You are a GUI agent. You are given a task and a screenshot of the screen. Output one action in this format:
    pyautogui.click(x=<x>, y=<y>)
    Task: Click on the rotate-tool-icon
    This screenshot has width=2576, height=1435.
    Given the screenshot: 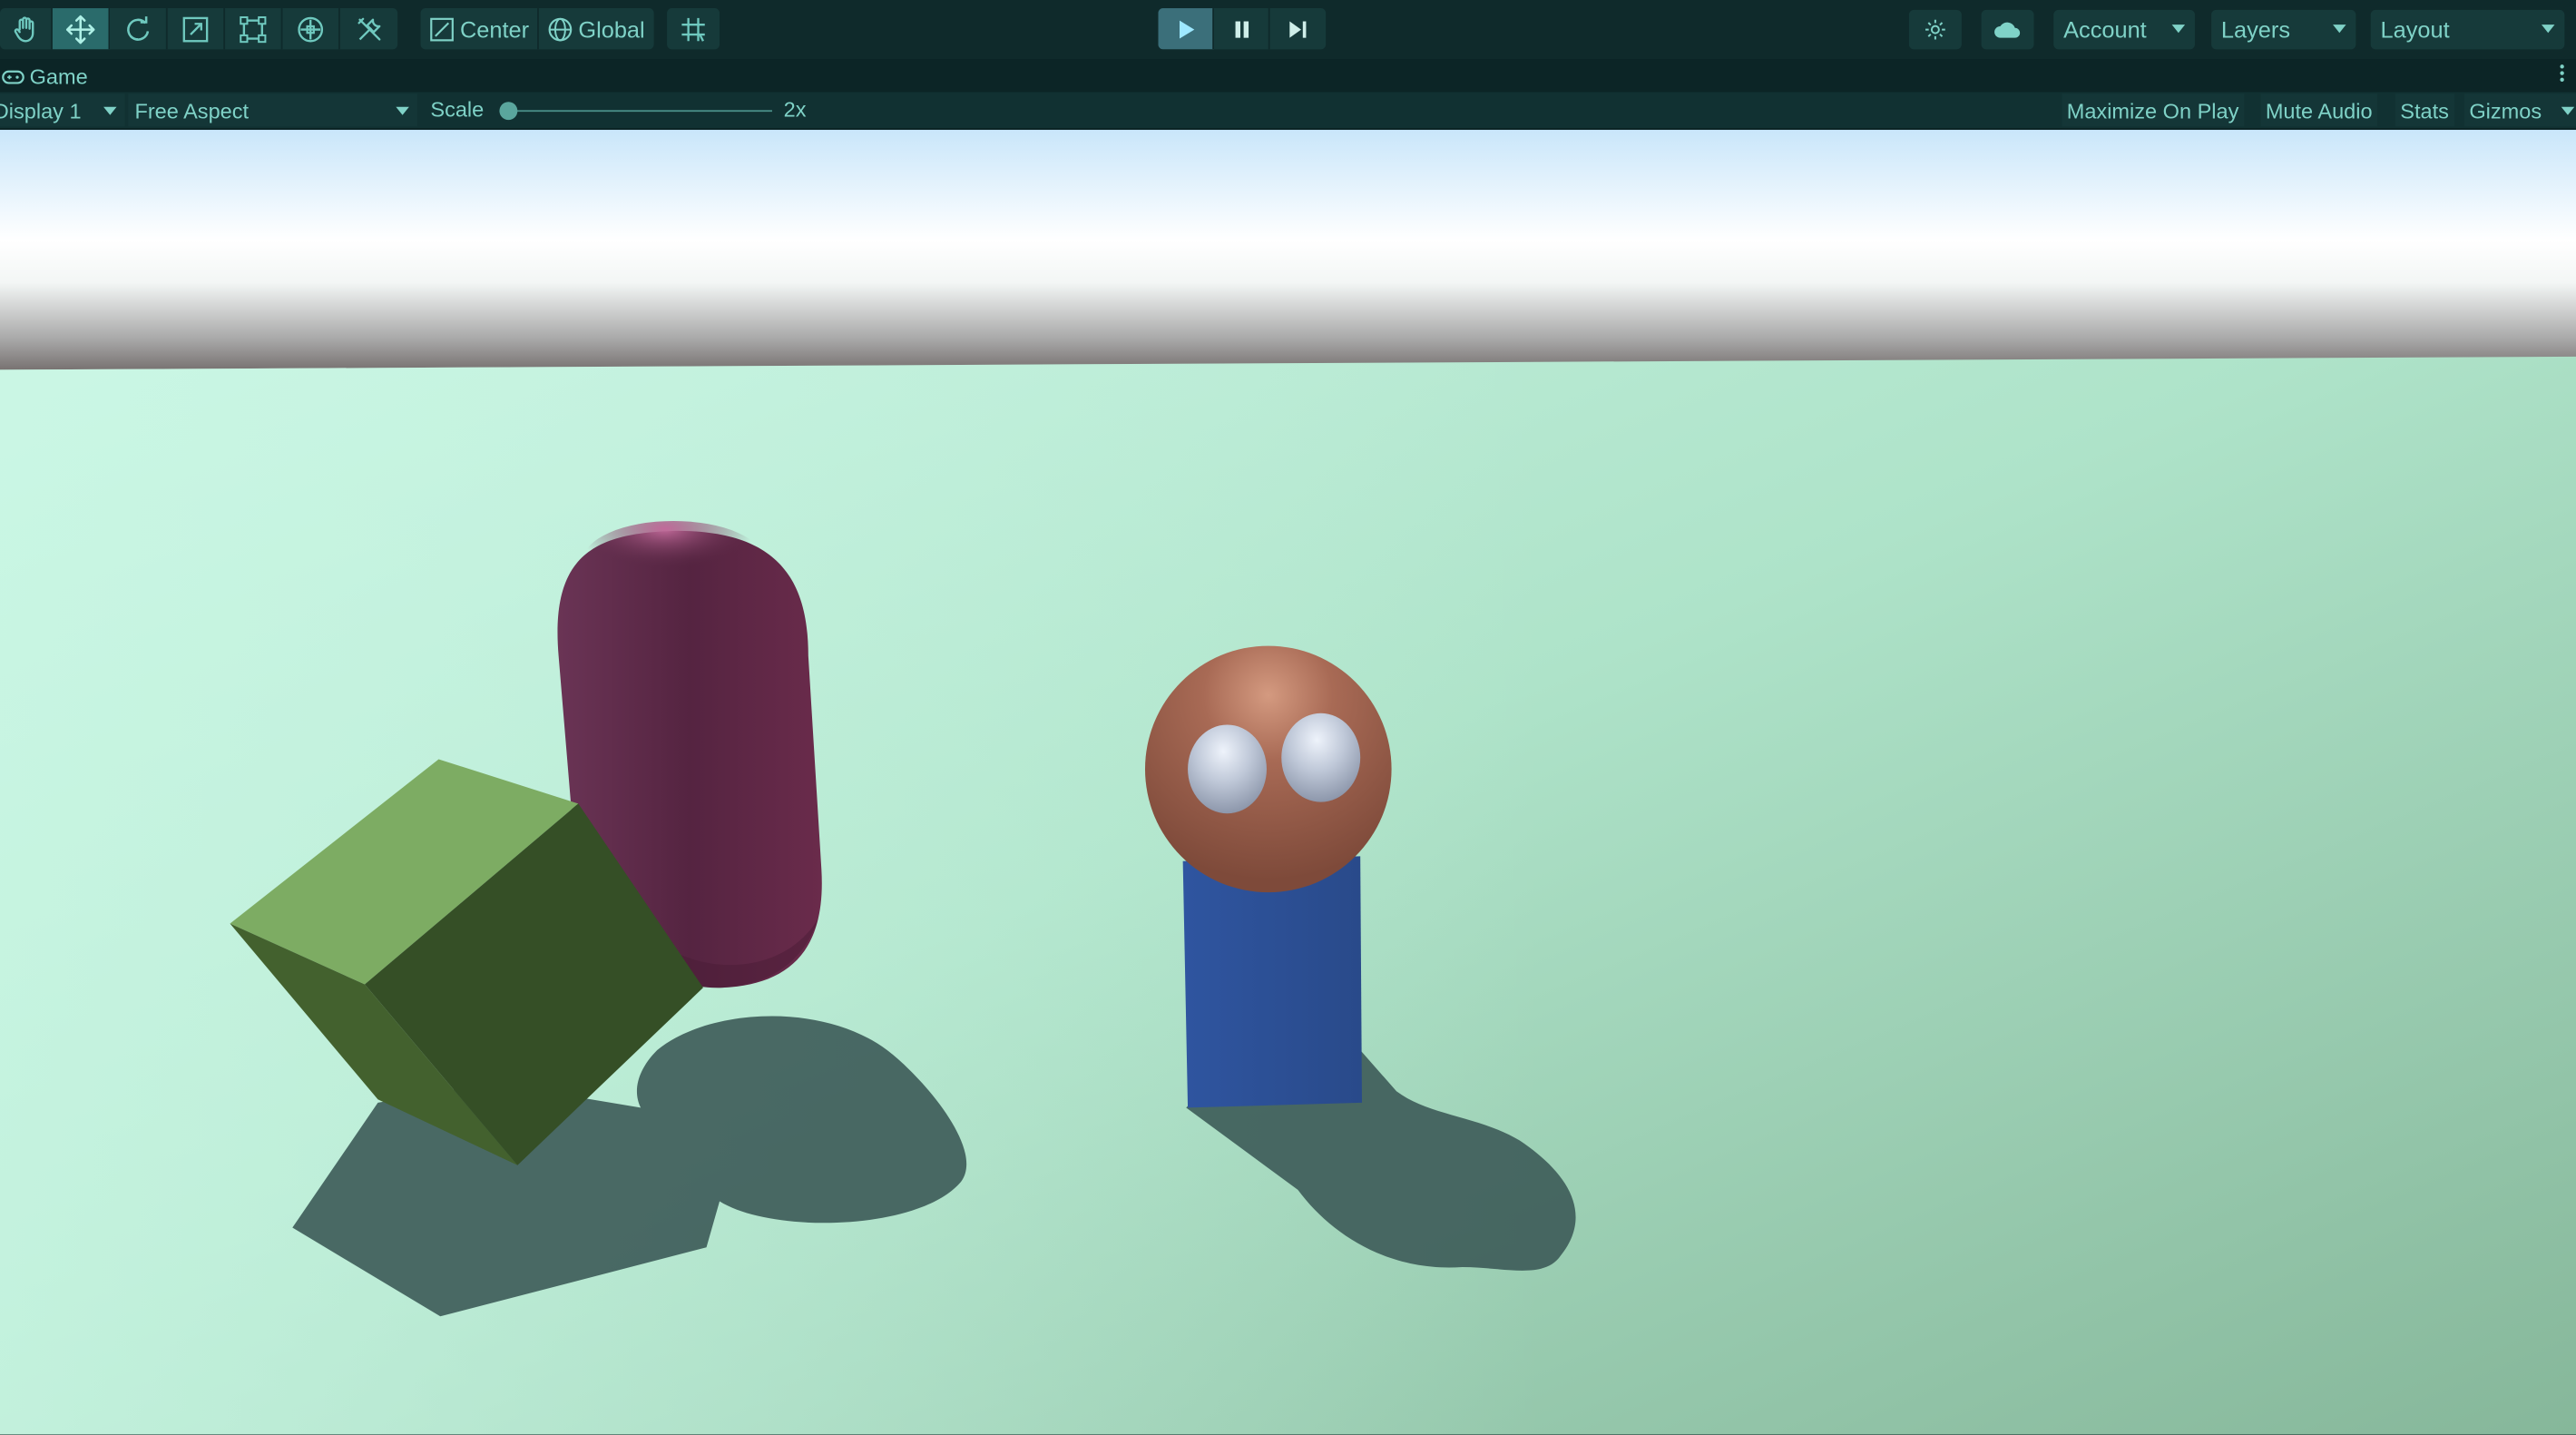 What is the action you would take?
    pyautogui.click(x=139, y=29)
    